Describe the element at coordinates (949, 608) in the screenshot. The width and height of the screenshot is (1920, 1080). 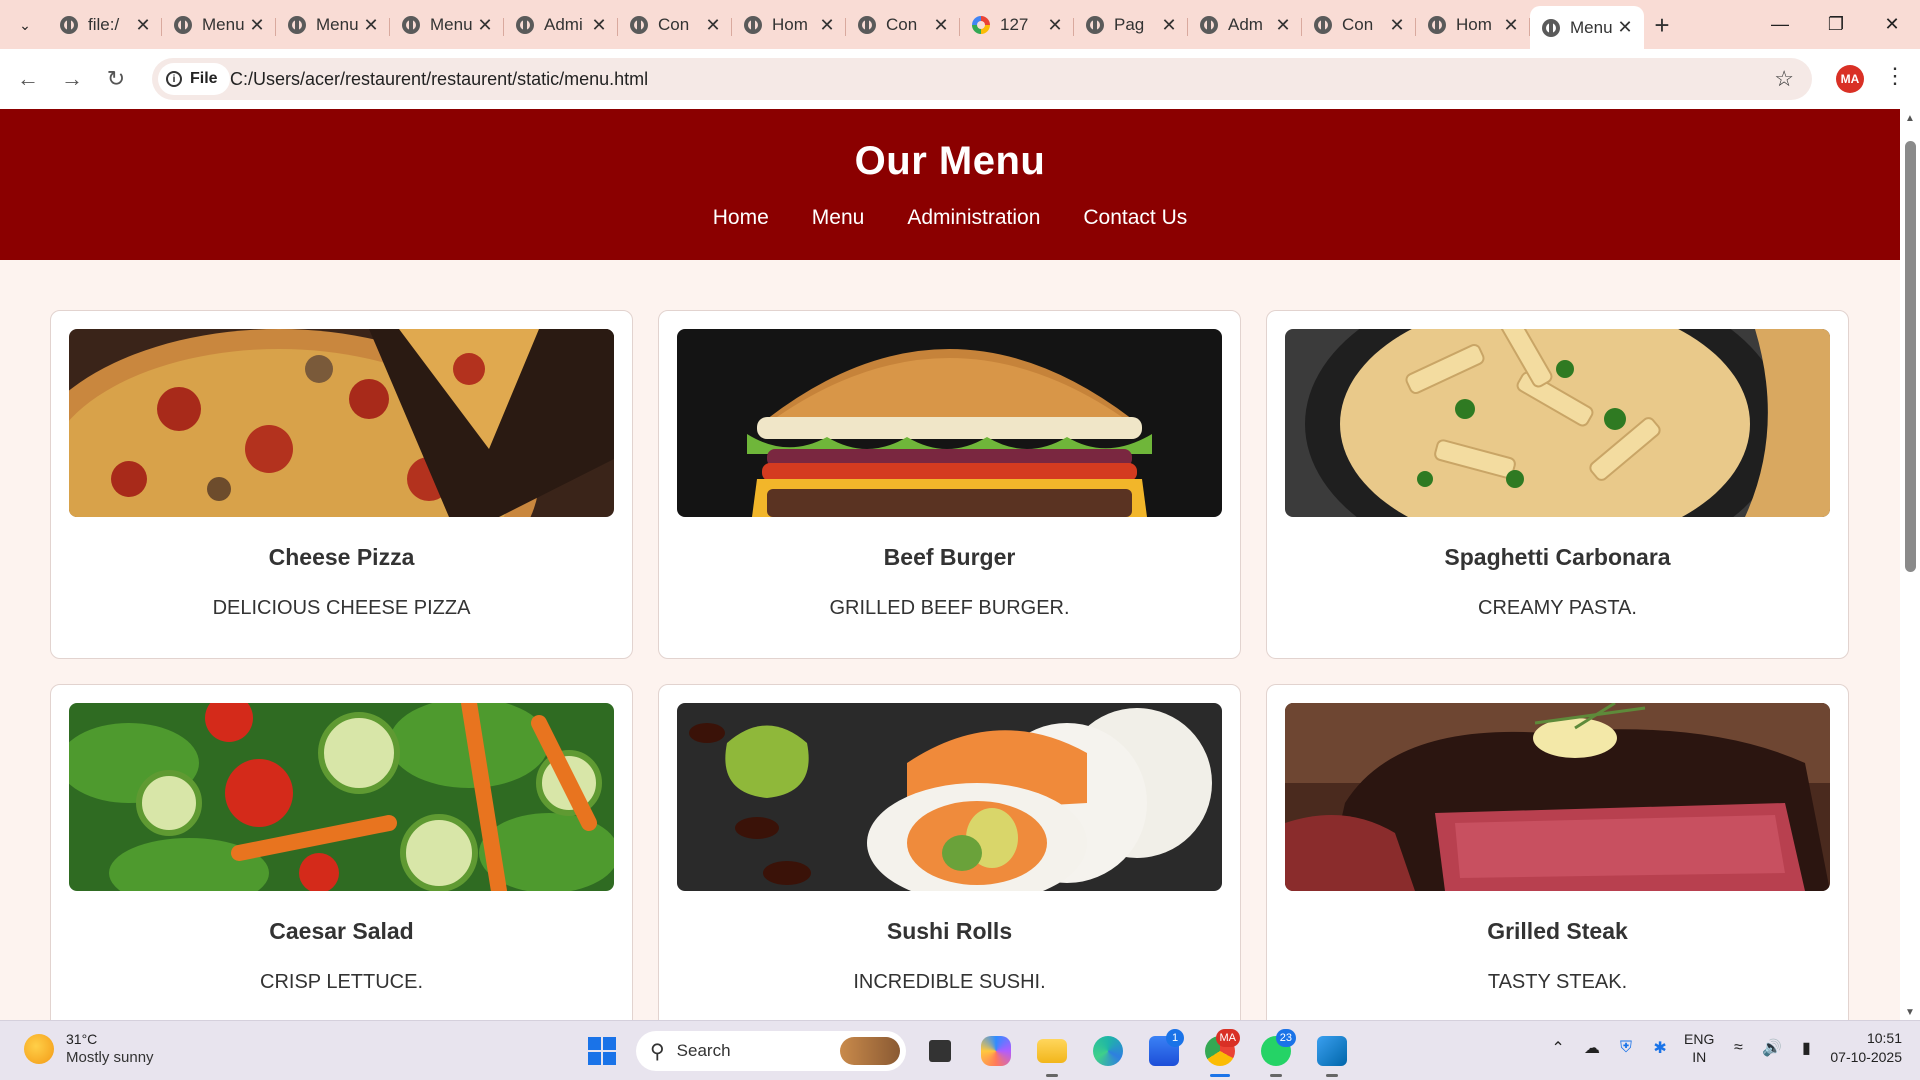
I see `menu-item-description: Grilled beef burger.` at that location.